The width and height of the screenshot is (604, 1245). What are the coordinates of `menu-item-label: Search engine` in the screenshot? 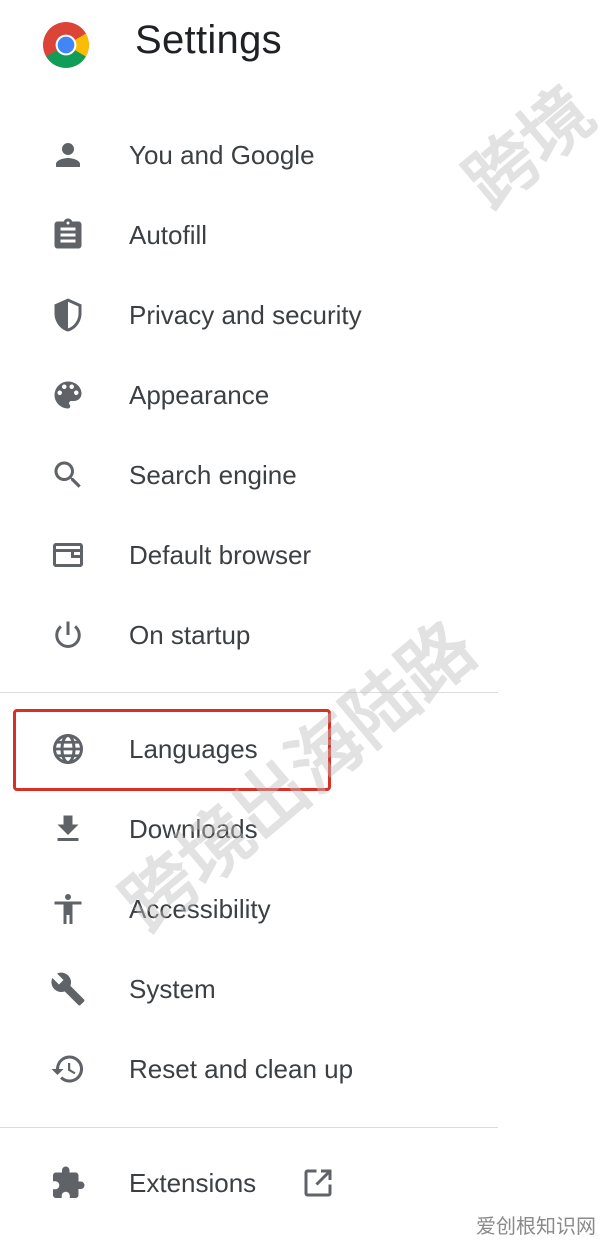 It's located at (213, 475).